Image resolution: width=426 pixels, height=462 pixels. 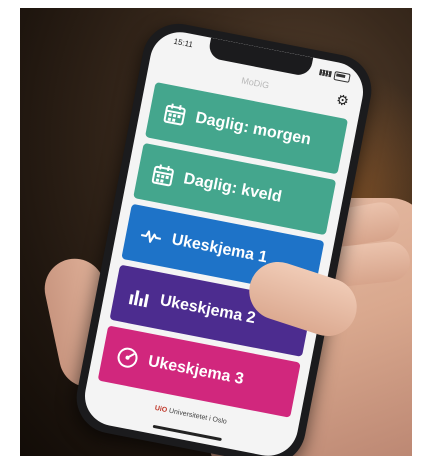 I want to click on institution-name: Universitetet i Oslo, so click(x=198, y=416).